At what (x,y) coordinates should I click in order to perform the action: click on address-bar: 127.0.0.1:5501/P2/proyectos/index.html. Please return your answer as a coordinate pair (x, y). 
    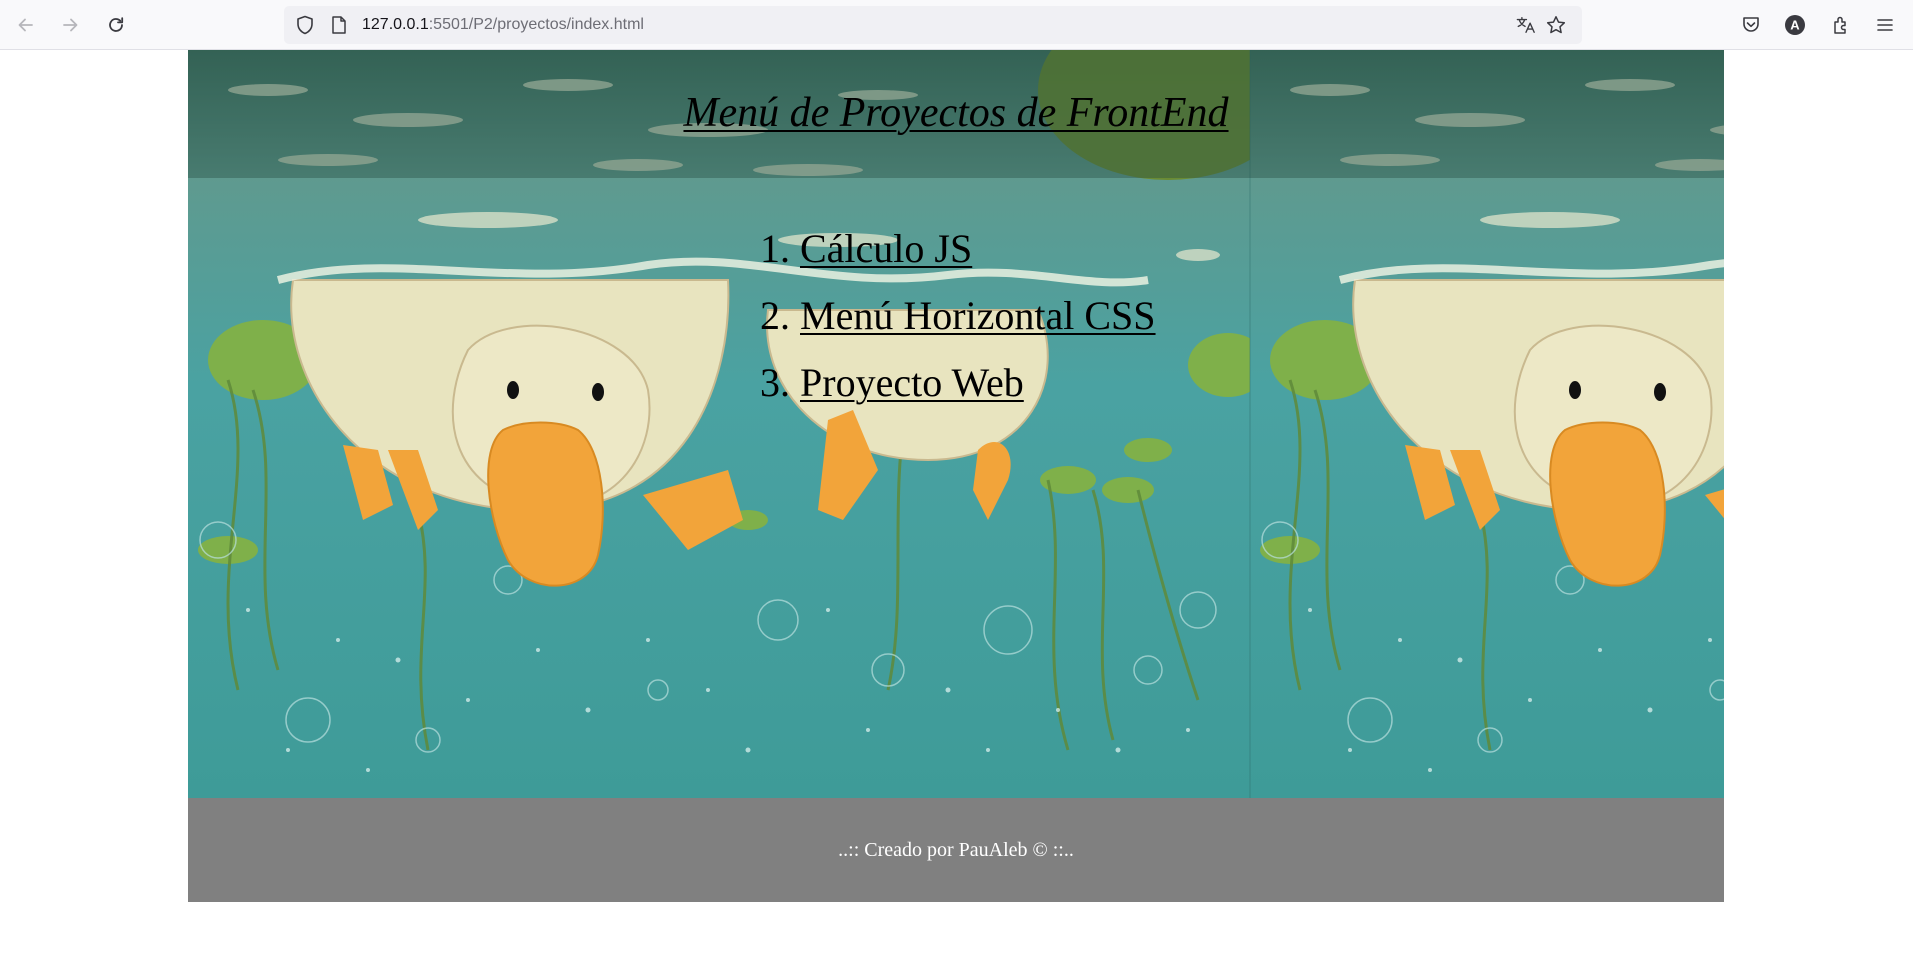
    Looking at the image, I should click on (933, 25).